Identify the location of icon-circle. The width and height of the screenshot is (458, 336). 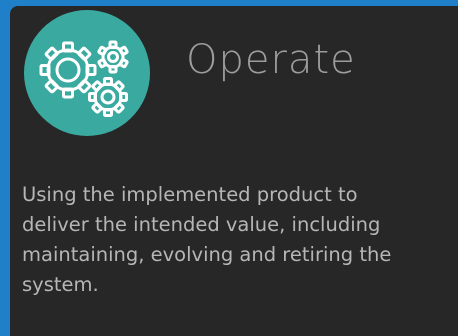
(87, 73).